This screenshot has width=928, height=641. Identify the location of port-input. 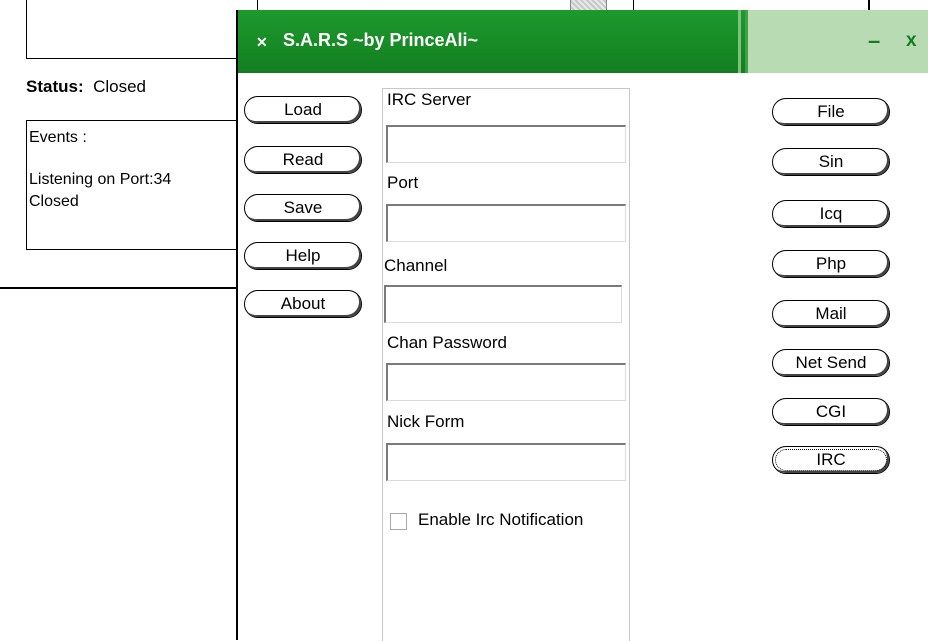
(506, 223).